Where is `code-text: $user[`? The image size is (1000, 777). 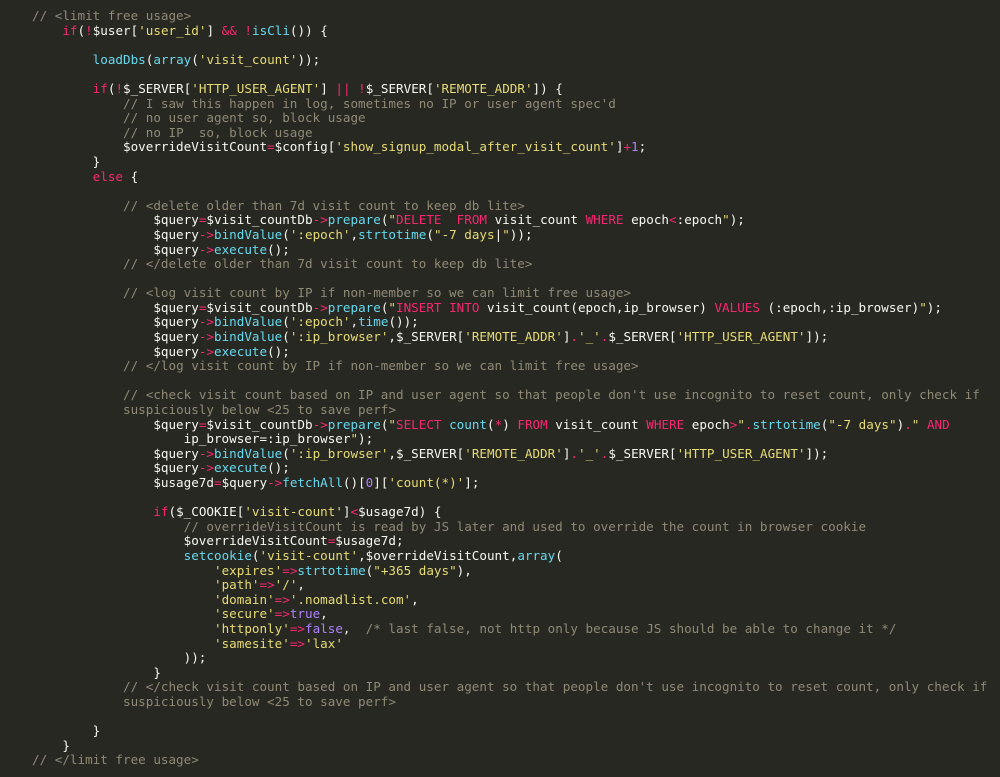 code-text: $user[ is located at coordinates (115, 30).